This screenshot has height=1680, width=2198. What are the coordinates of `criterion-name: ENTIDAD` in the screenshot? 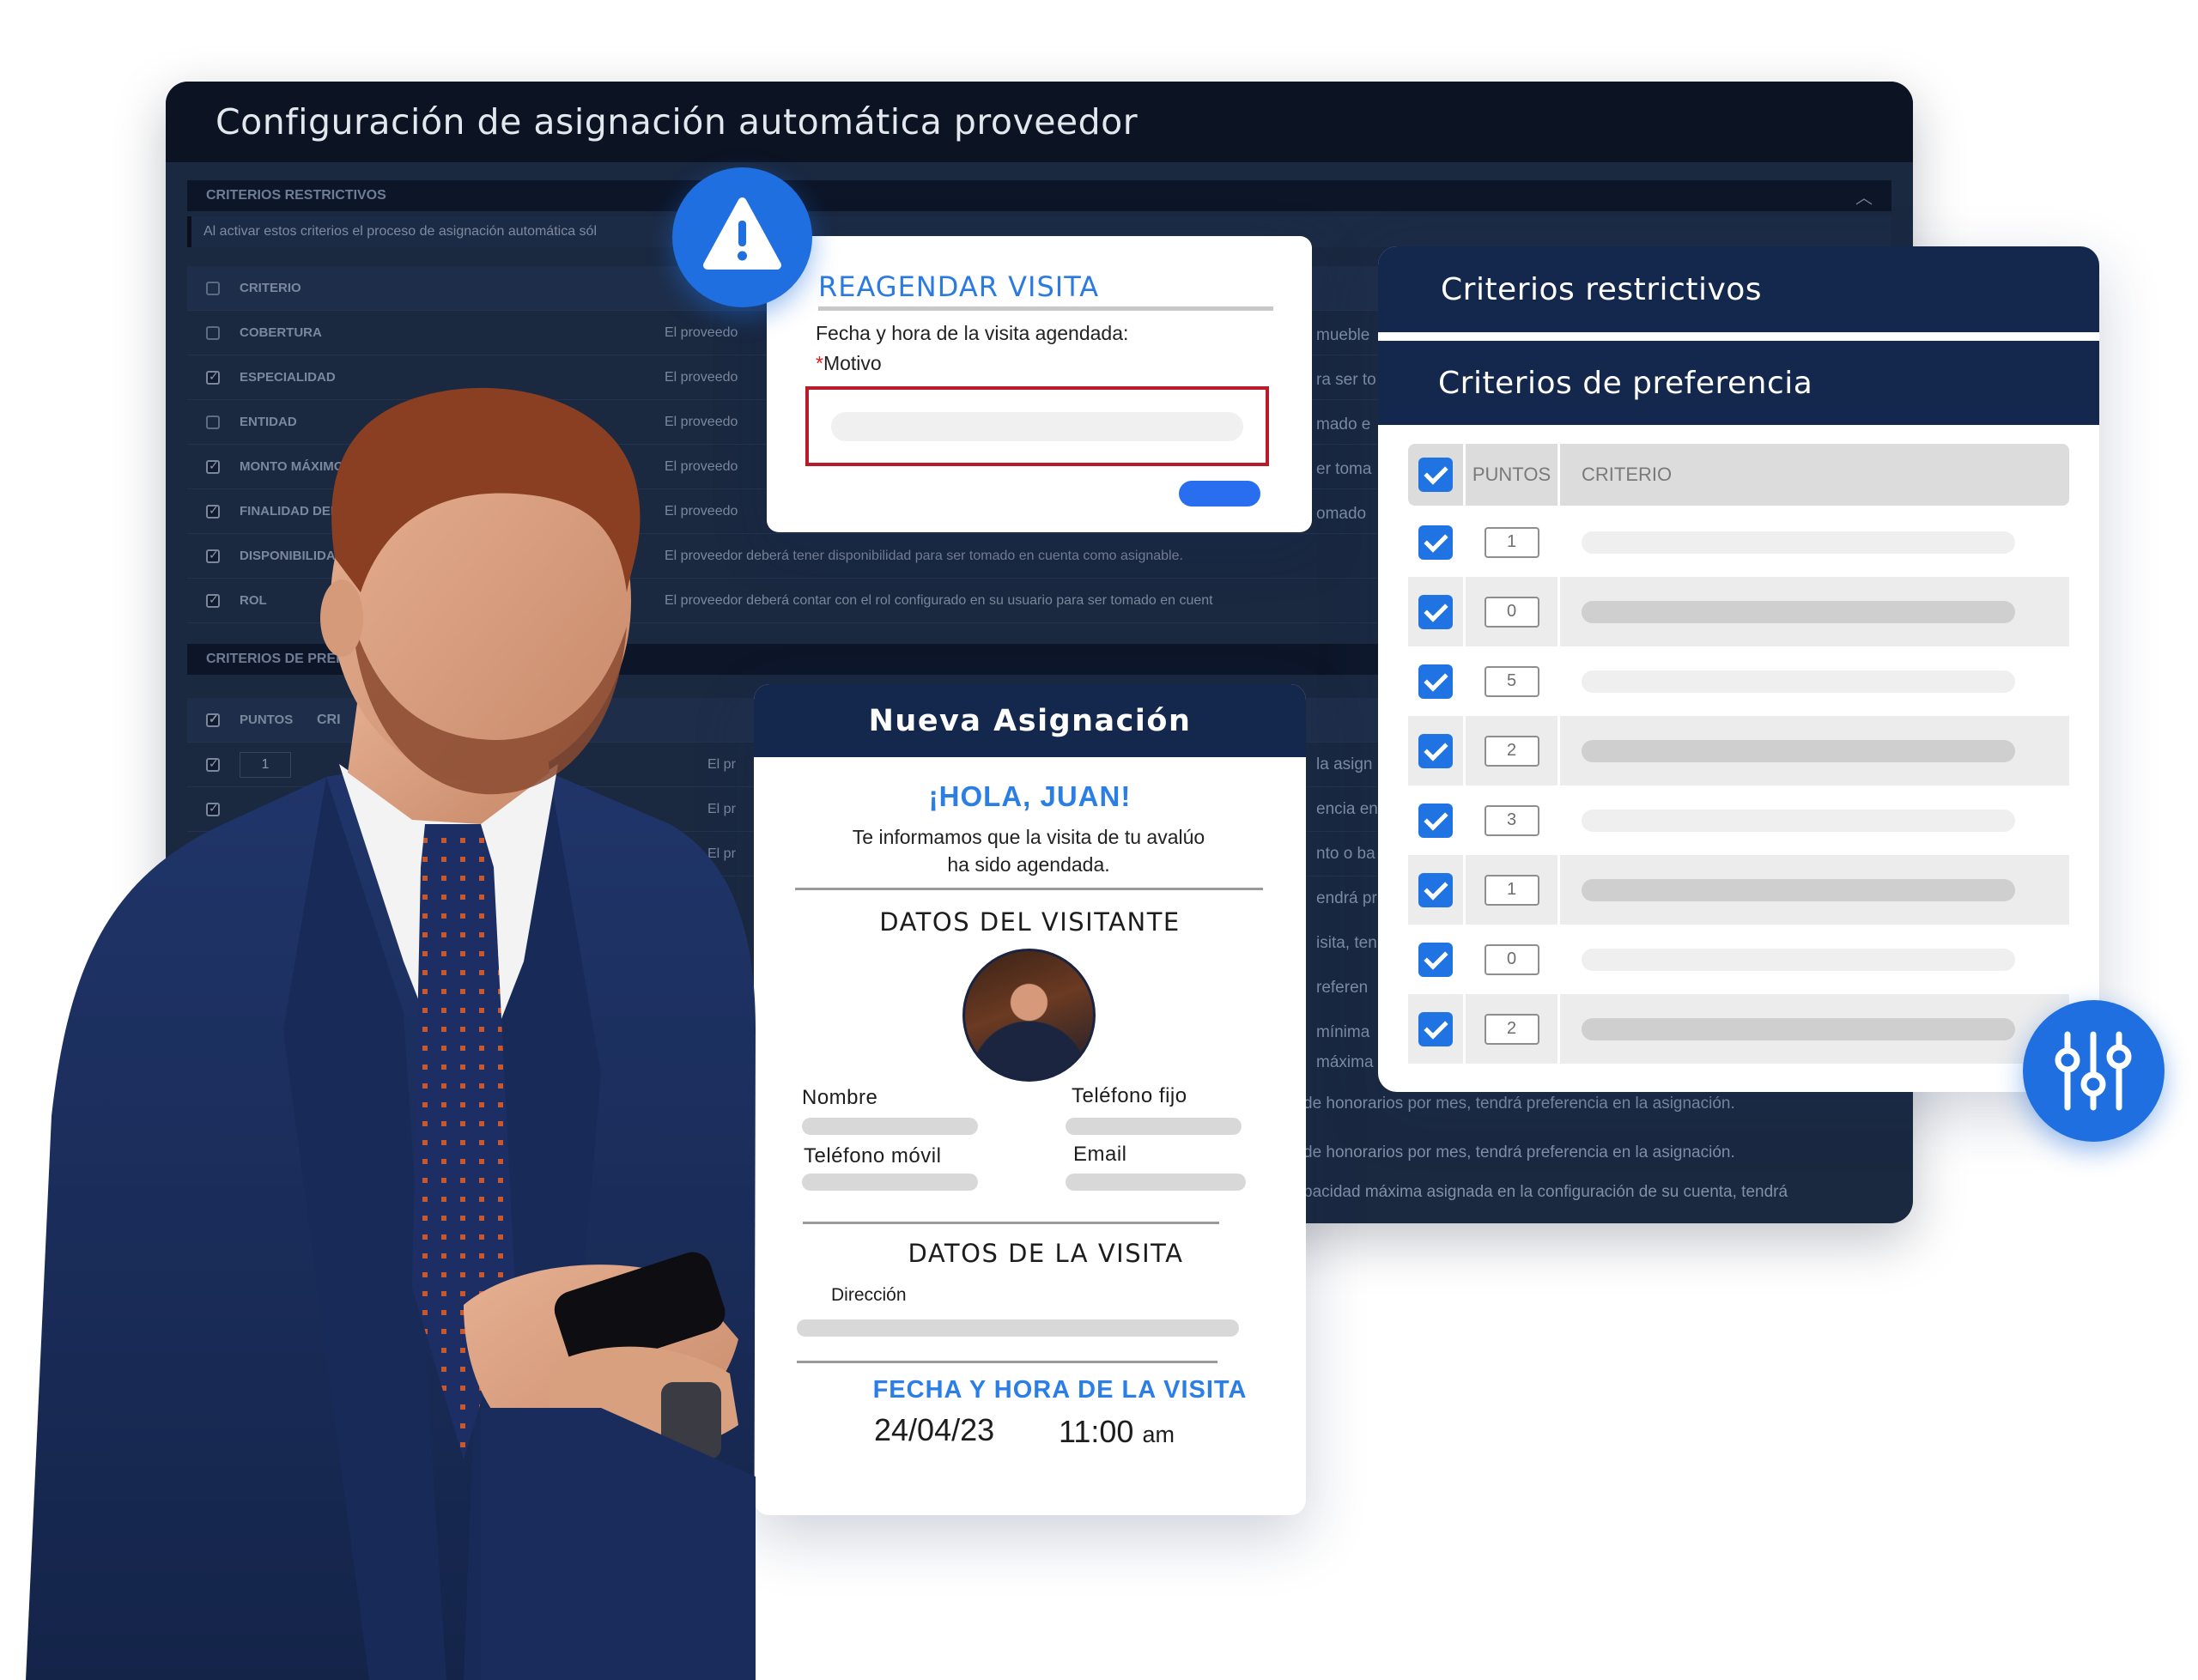 It's located at (268, 422).